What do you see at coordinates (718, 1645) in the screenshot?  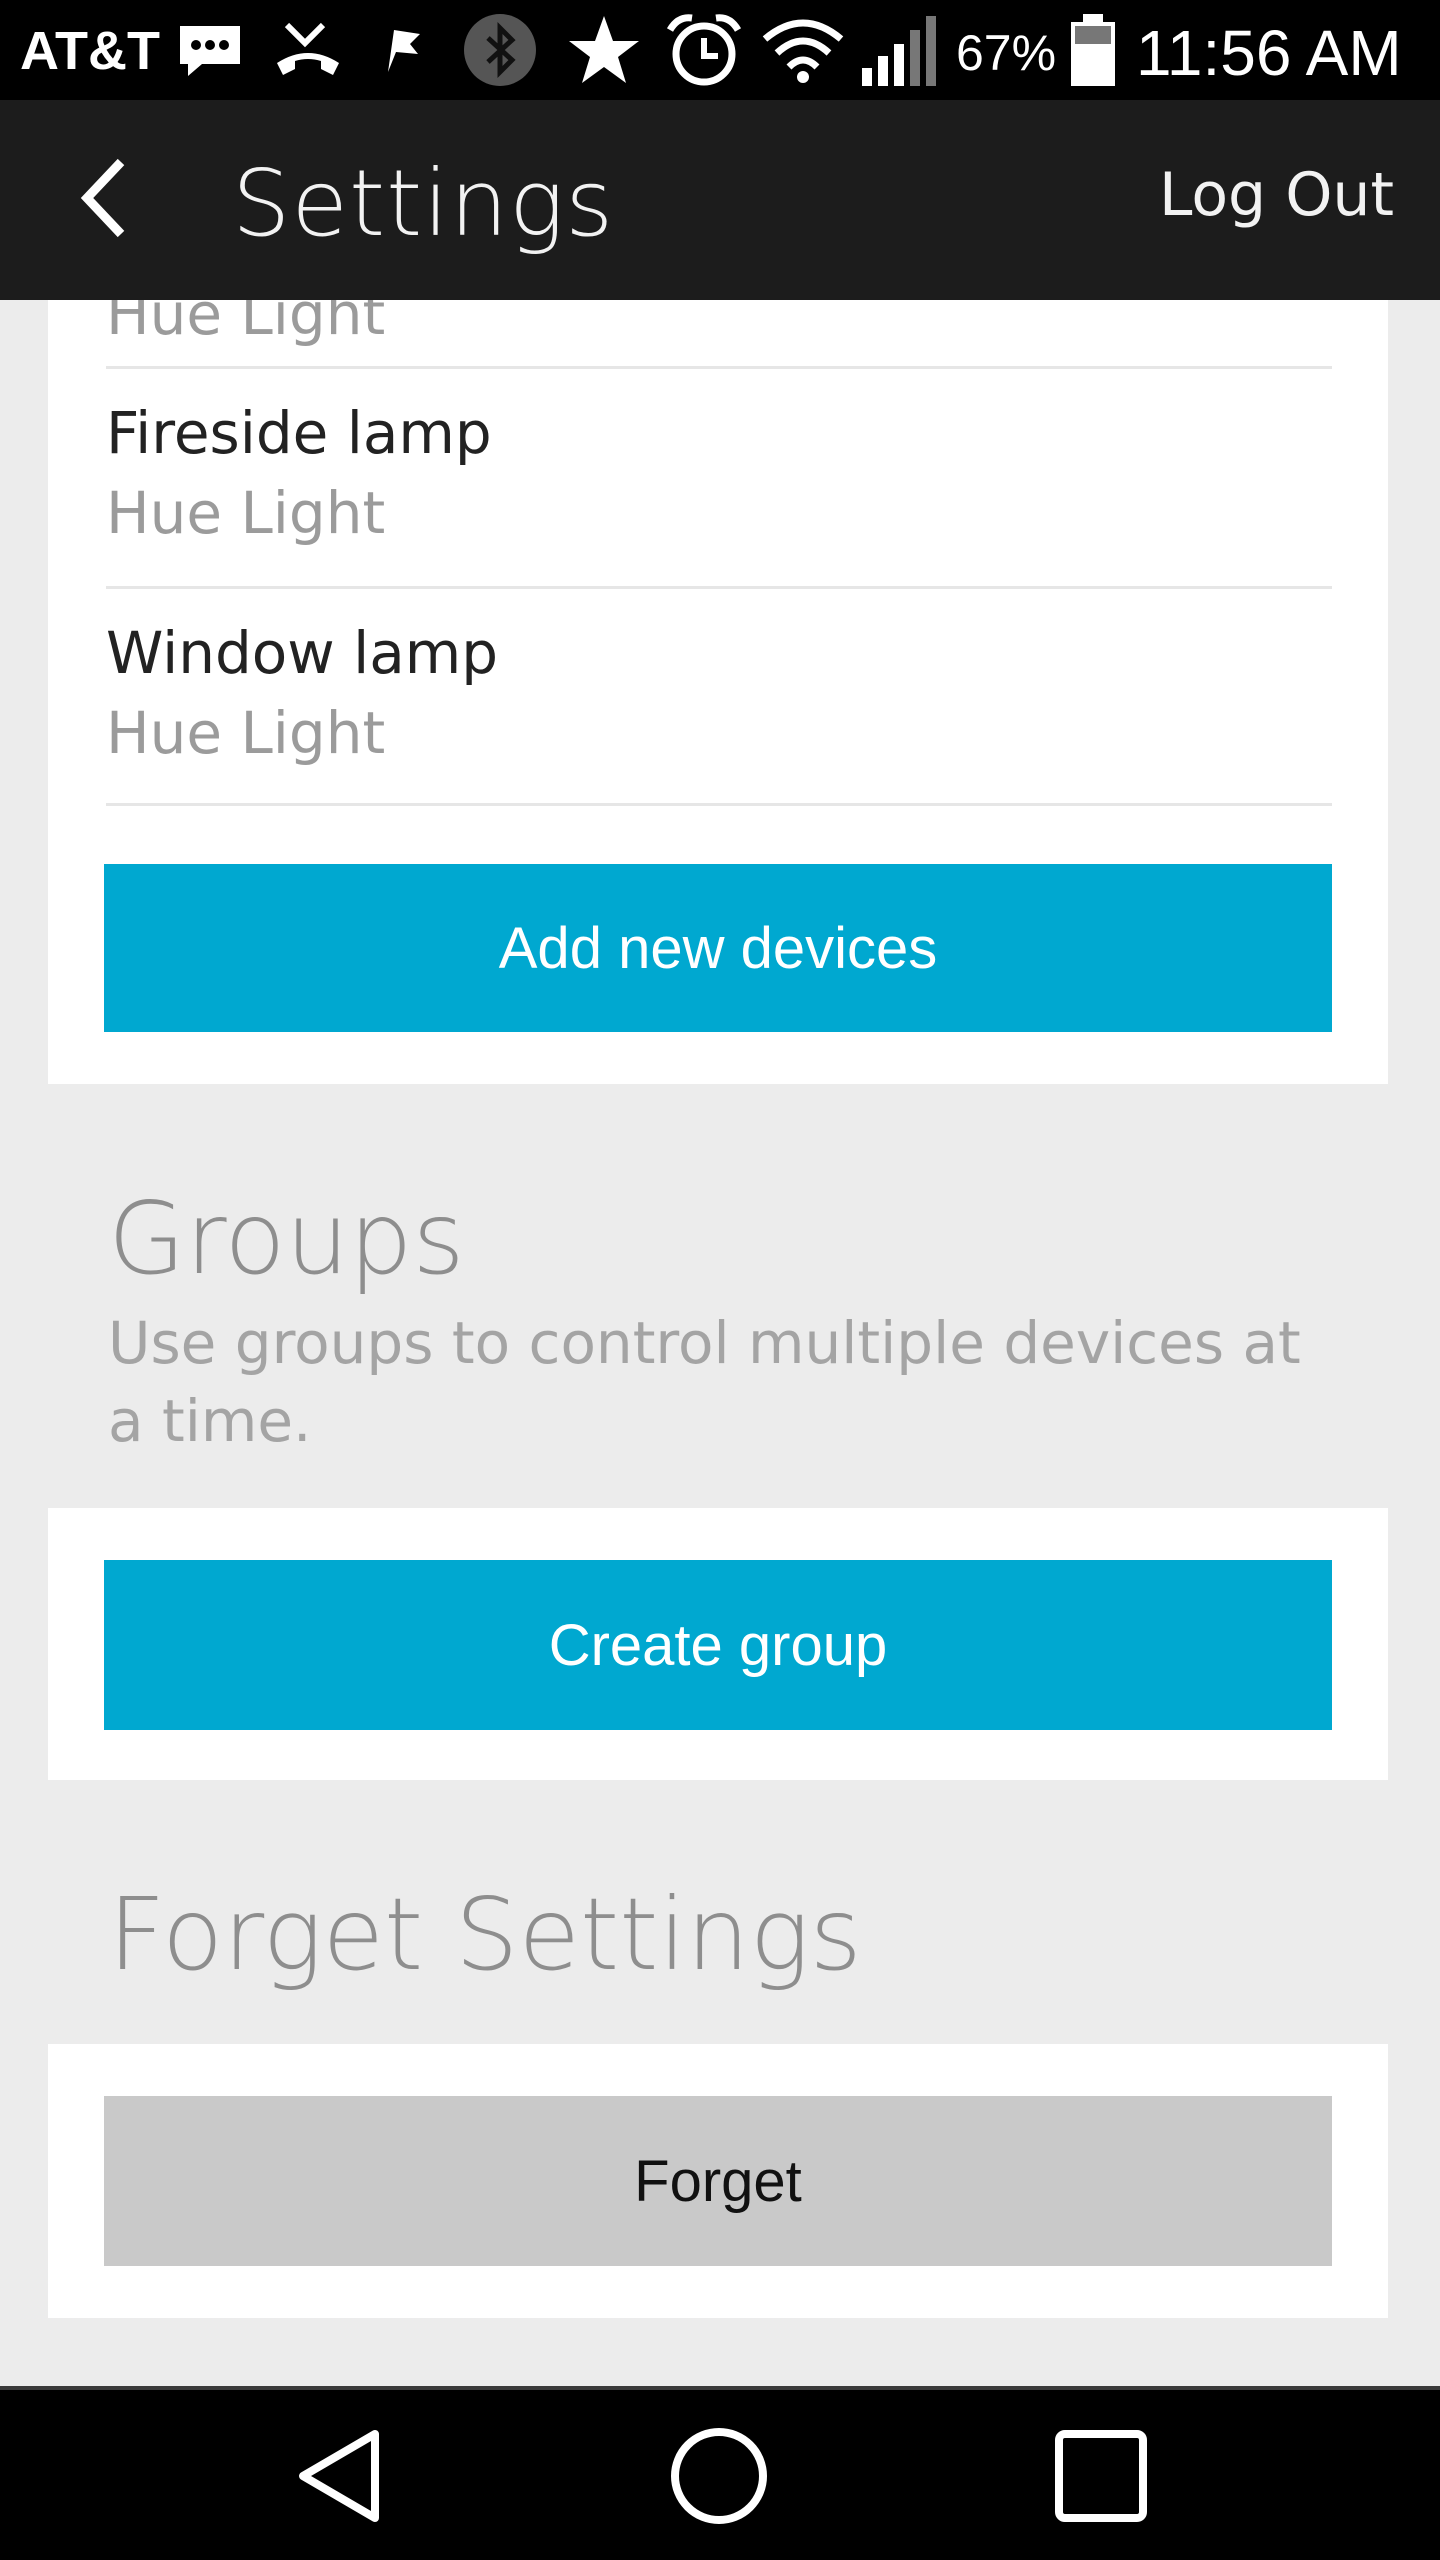 I see `create-group-button: Create group` at bounding box center [718, 1645].